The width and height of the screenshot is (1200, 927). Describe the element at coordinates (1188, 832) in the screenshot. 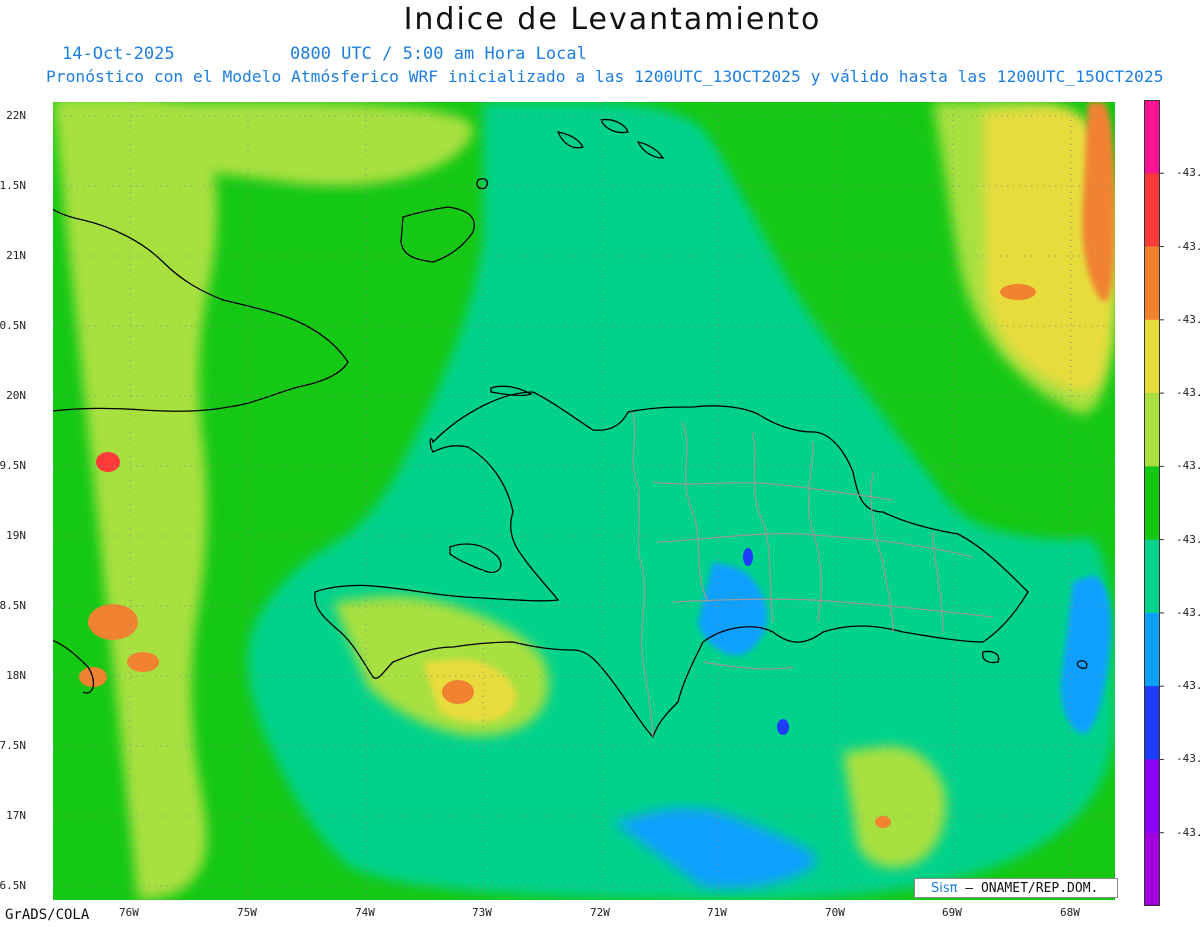

I see `colorbar-label: -43.9` at that location.